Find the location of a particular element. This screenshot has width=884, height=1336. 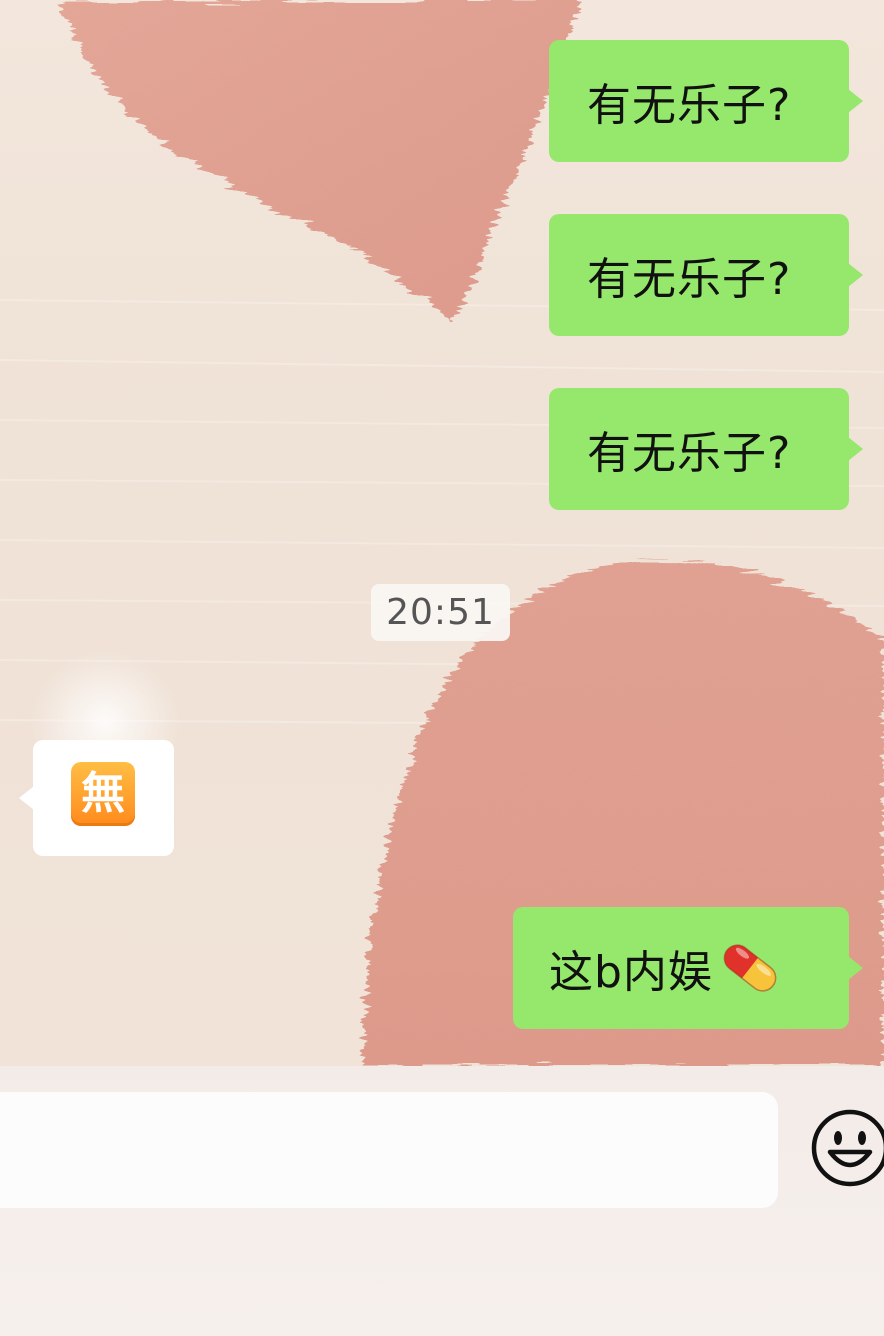

outgoing-message: 这b内娱 is located at coordinates (688, 968).